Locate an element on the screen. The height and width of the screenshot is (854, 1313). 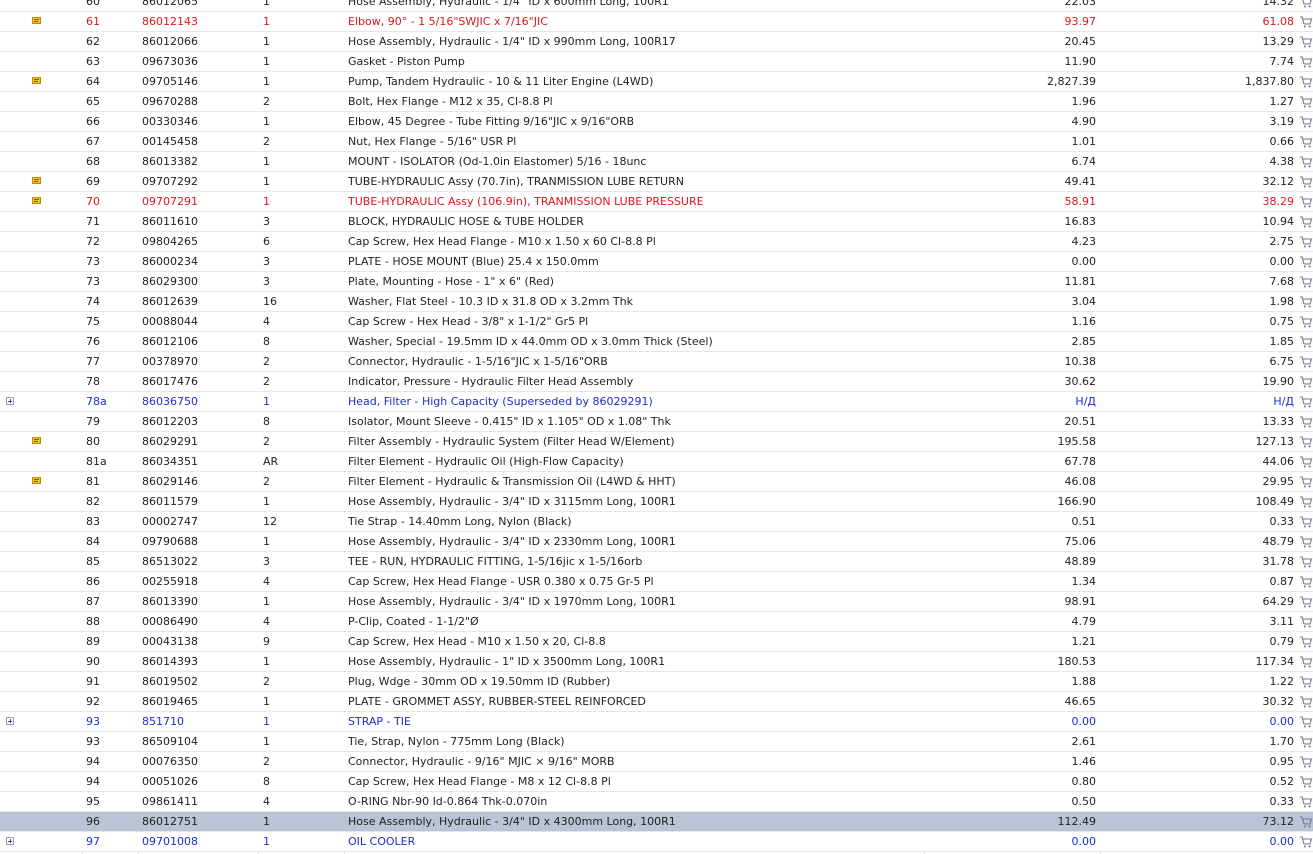
table-row: 97 09701008 1 OIL COOLER 0.00 0.00 is located at coordinates (656, 842).